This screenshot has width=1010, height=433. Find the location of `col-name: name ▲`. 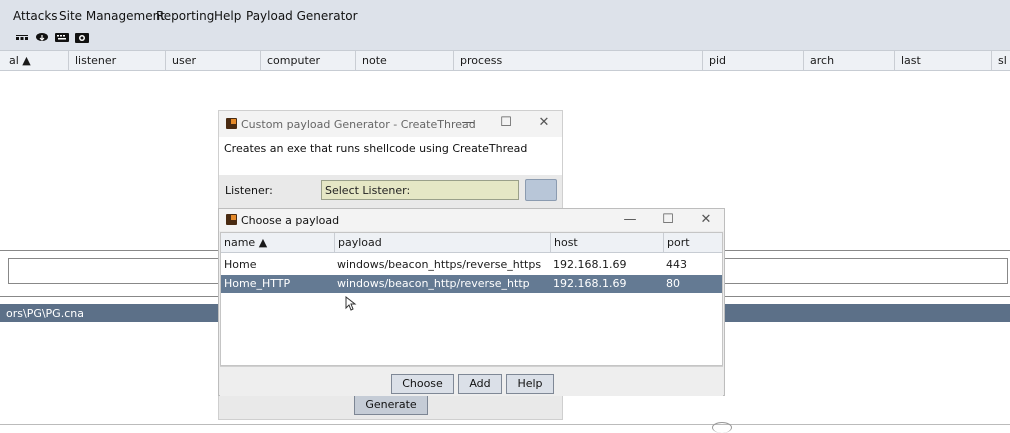

col-name: name ▲ is located at coordinates (277, 242).